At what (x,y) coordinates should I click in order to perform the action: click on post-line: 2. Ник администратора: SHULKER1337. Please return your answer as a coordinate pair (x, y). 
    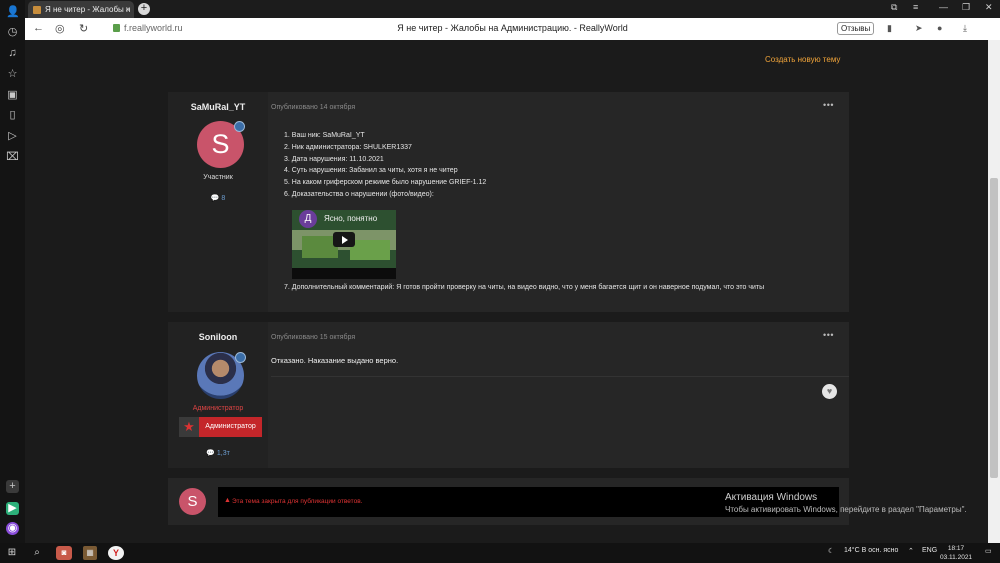
    Looking at the image, I should click on (348, 147).